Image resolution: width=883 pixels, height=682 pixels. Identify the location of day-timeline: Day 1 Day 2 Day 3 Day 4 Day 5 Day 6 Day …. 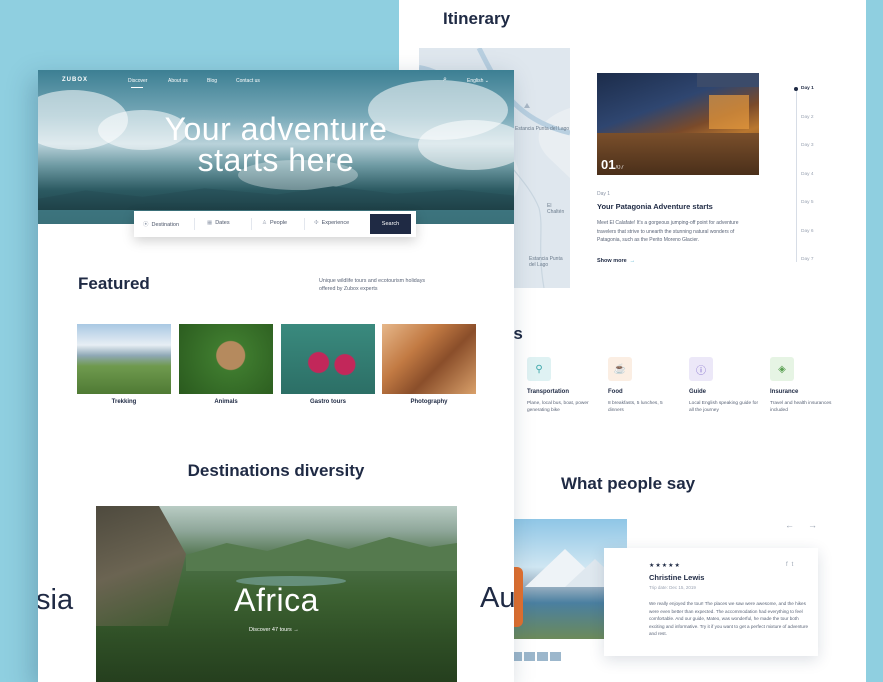
(810, 176).